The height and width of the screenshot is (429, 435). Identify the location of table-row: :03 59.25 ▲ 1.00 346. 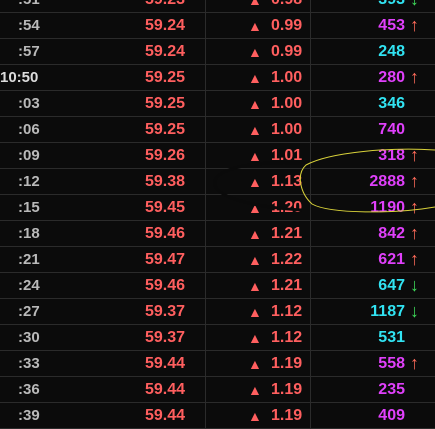
(217, 104).